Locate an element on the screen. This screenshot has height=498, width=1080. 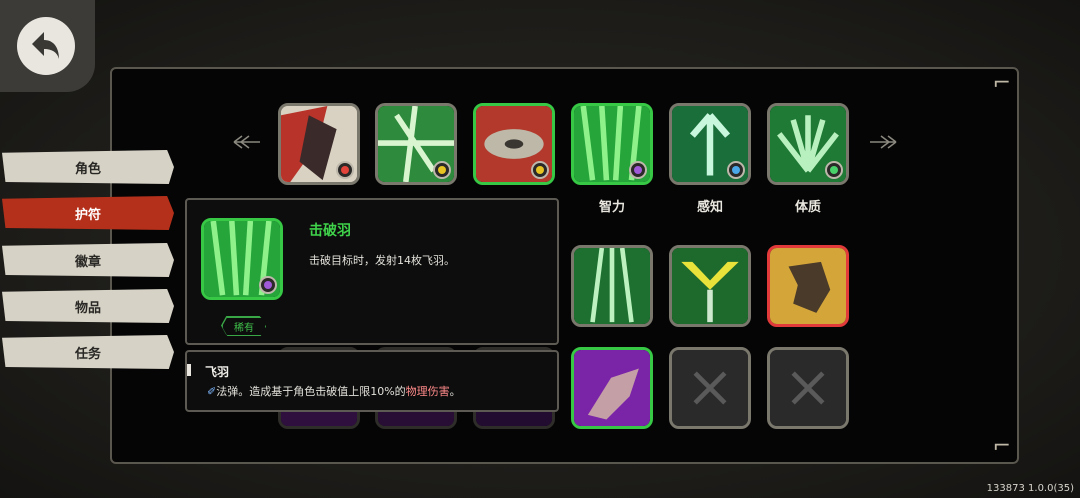
sidebar-item-badge: 徽章 is located at coordinates (88, 260).